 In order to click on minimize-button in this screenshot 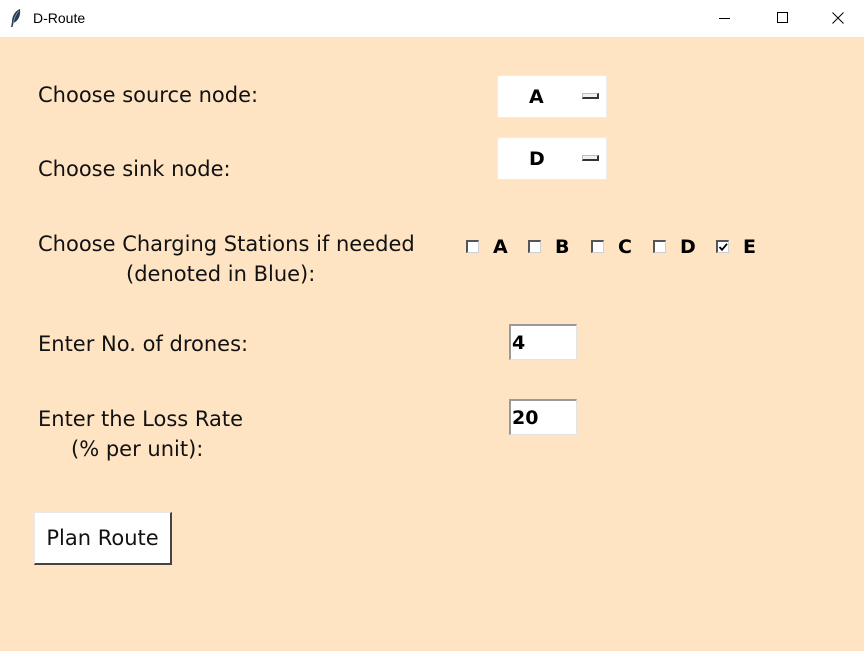, I will do `click(725, 18)`.